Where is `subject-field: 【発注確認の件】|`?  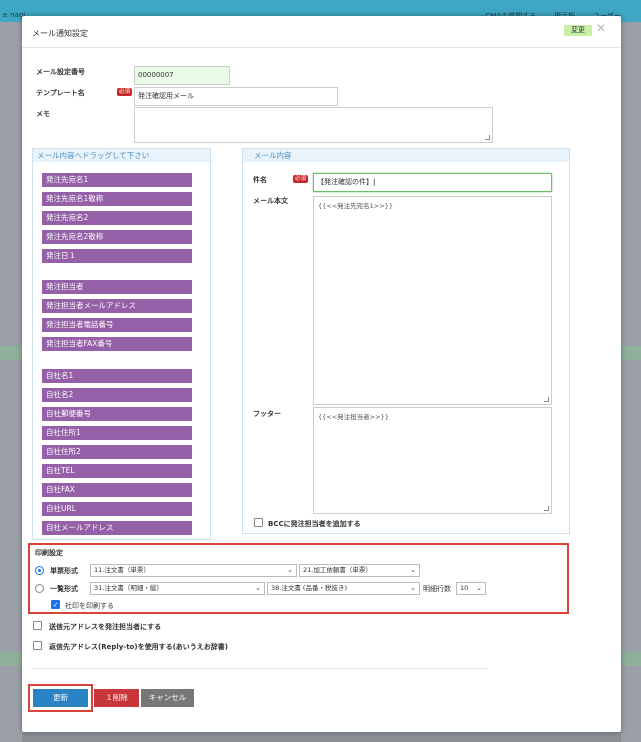 subject-field: 【発注確認の件】| is located at coordinates (432, 182).